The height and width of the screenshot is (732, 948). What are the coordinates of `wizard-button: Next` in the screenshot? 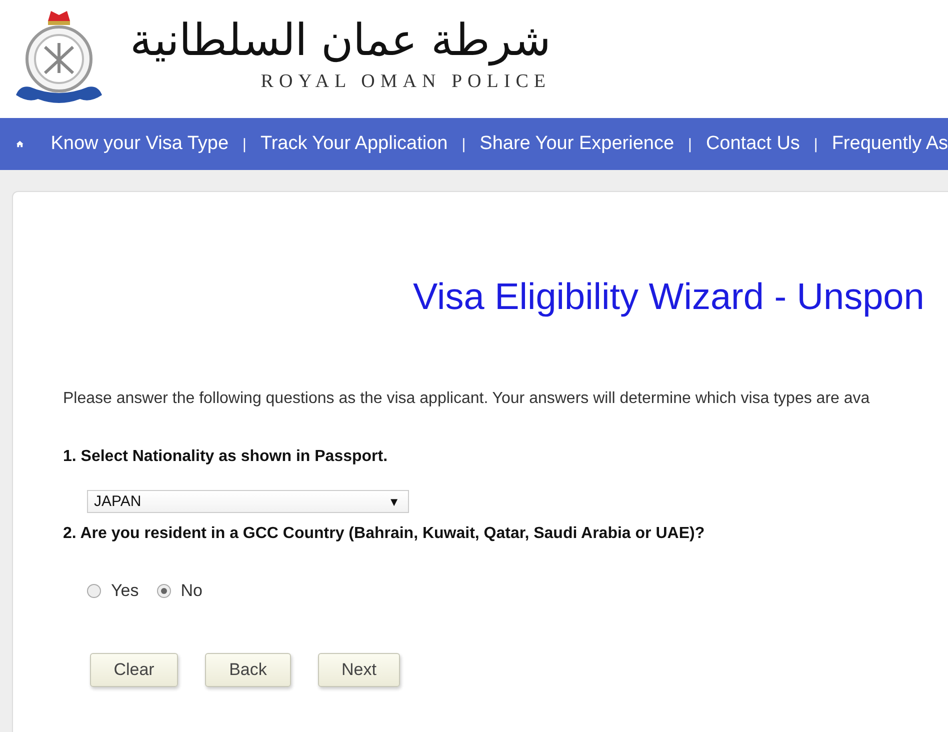 It's located at (359, 670).